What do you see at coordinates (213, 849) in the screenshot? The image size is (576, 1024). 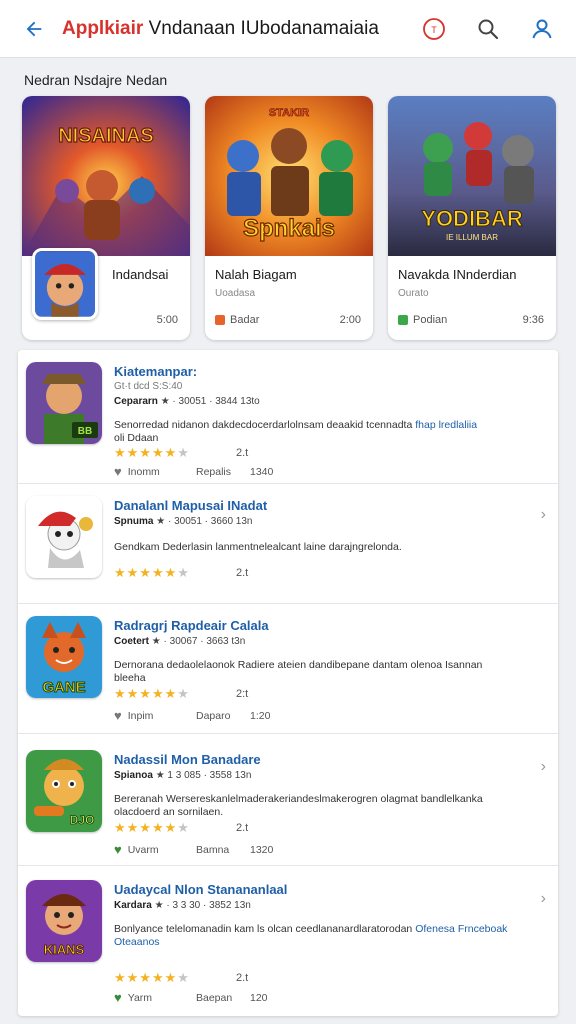 I see `footer-2: Bamna` at bounding box center [213, 849].